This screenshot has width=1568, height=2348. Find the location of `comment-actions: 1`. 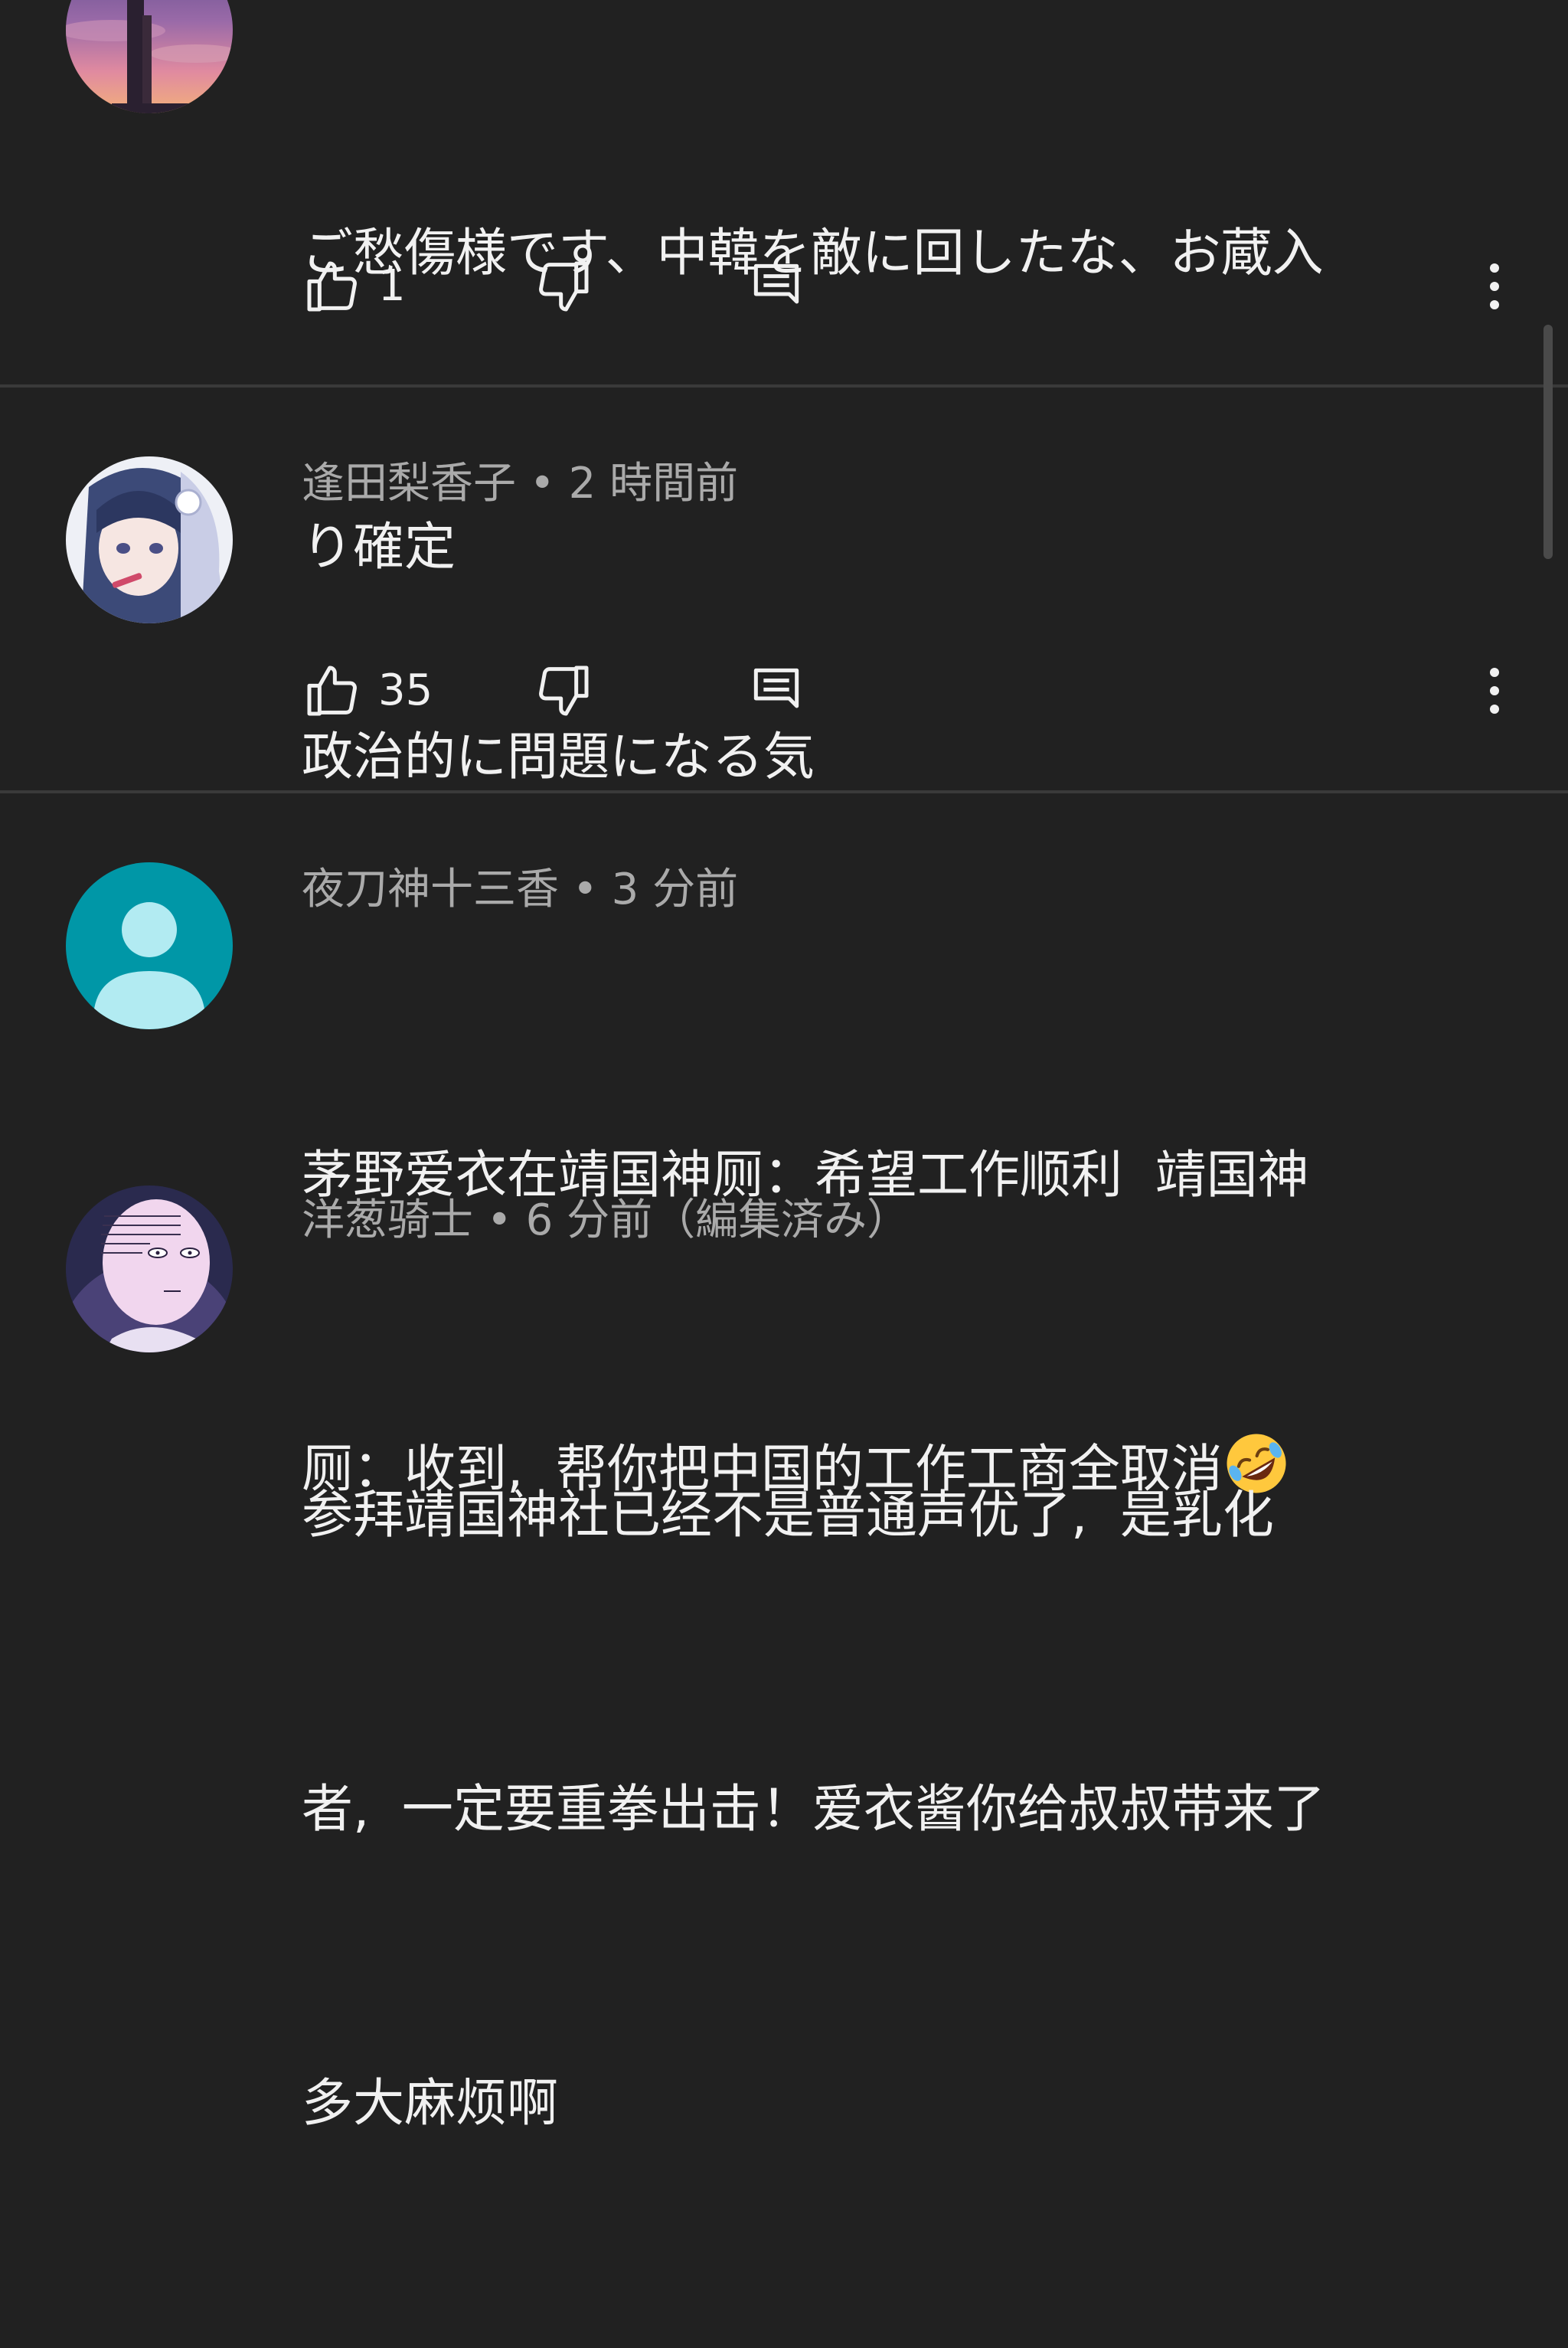

comment-actions: 1 is located at coordinates (909, 286).